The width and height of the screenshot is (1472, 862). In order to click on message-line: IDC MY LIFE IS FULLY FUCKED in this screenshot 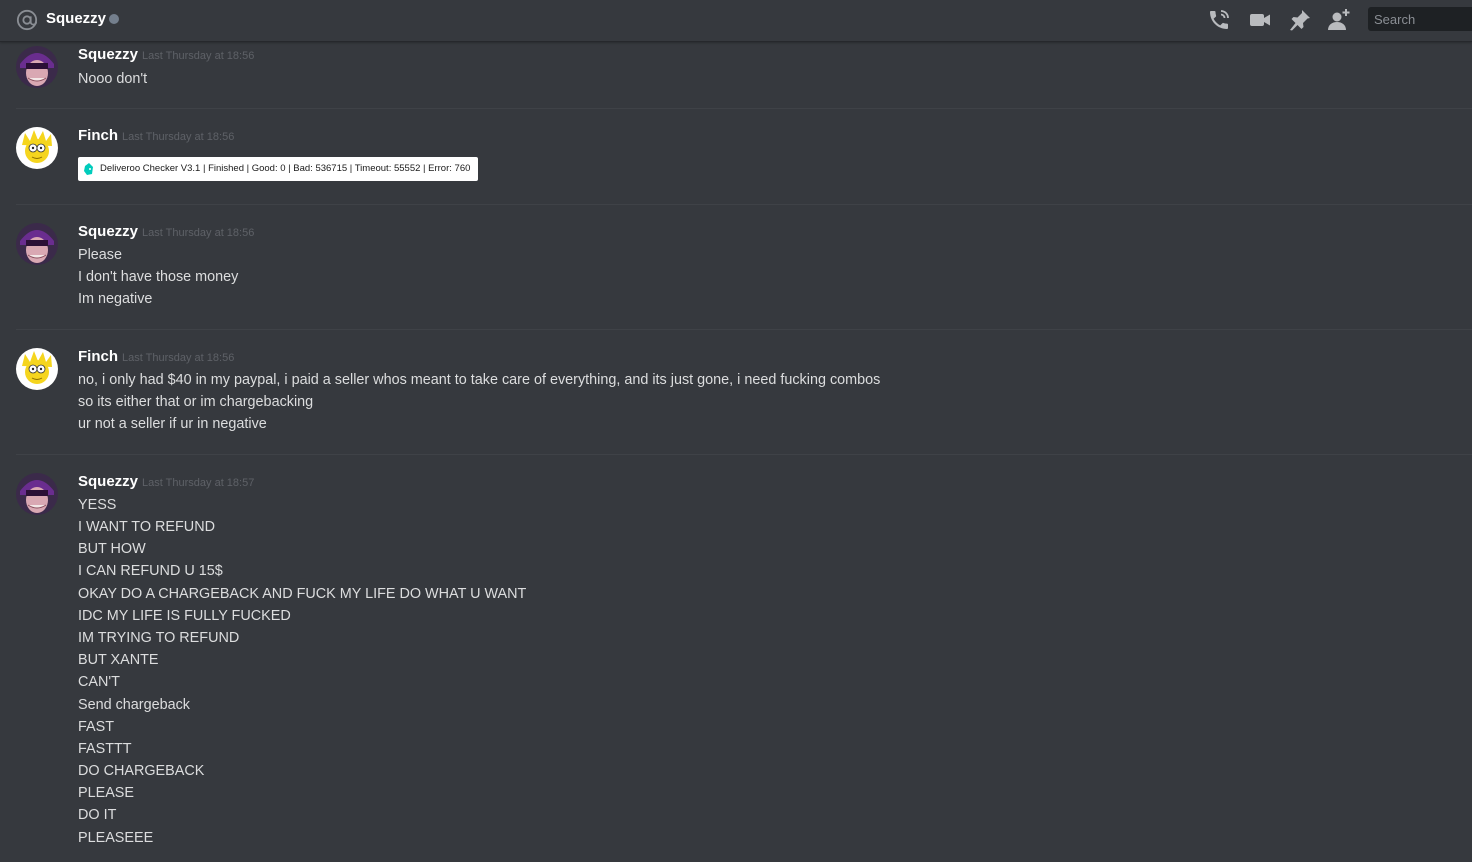, I will do `click(184, 616)`.